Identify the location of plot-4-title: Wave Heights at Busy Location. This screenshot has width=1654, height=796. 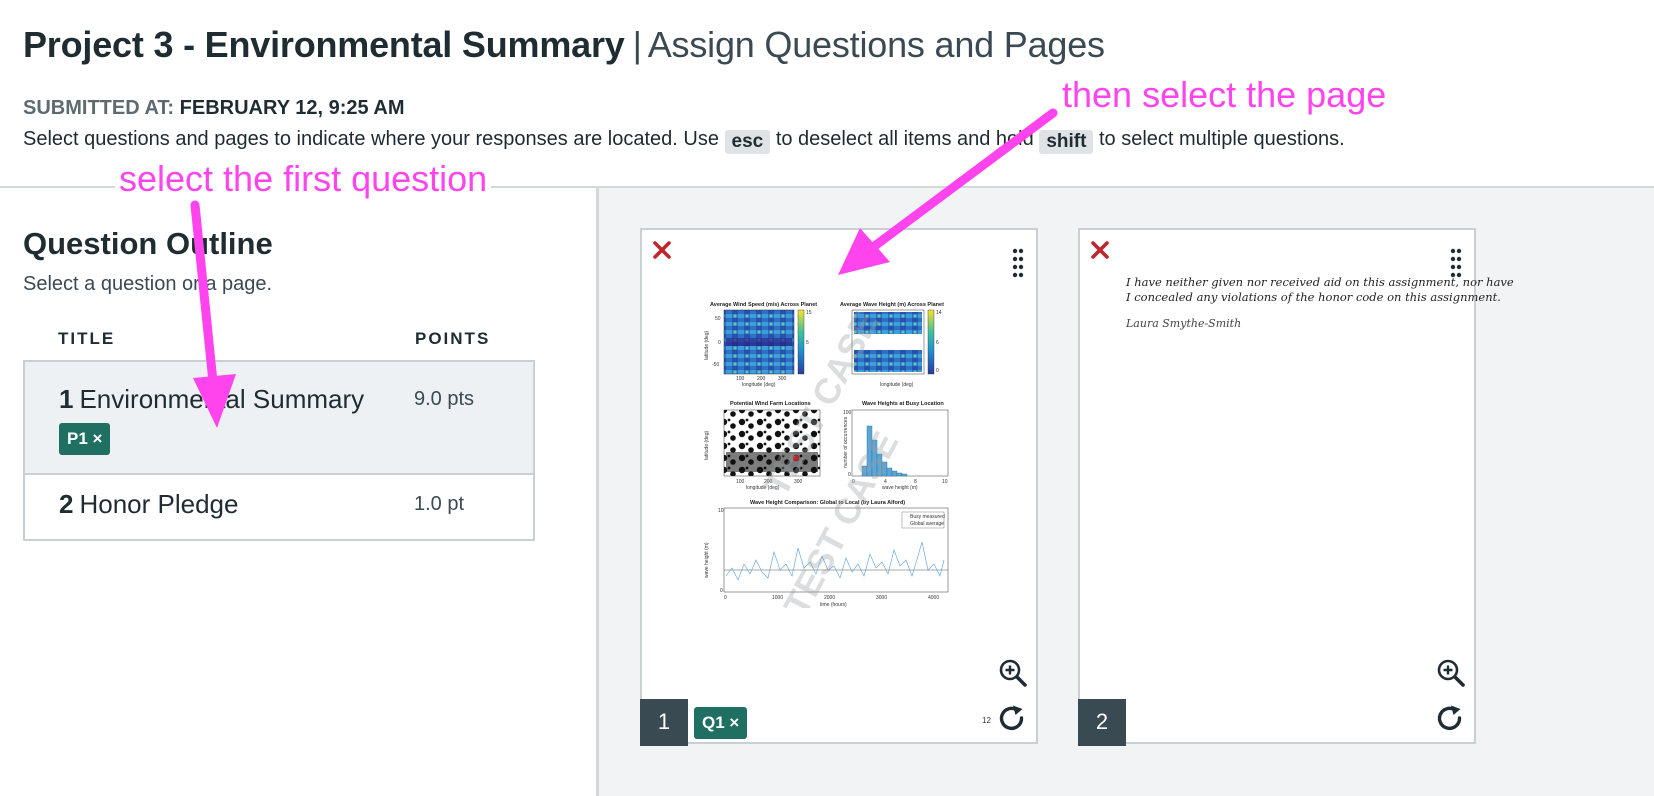
(903, 404).